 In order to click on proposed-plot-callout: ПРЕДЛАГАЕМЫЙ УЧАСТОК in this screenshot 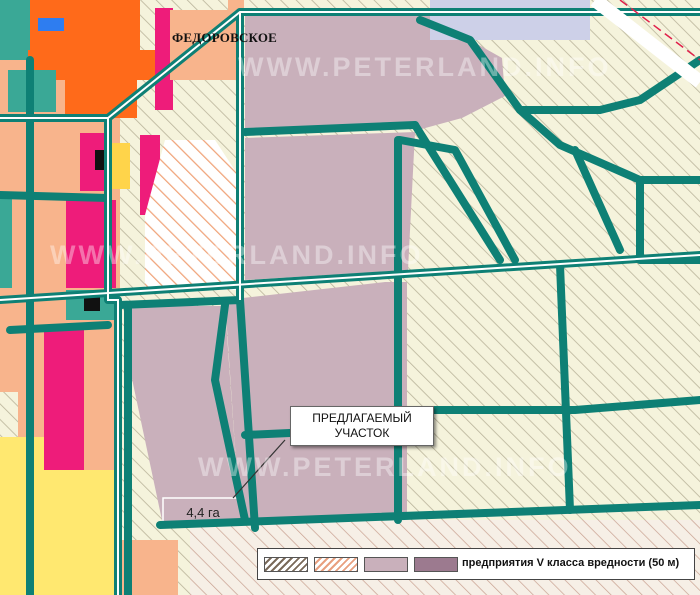, I will do `click(362, 426)`.